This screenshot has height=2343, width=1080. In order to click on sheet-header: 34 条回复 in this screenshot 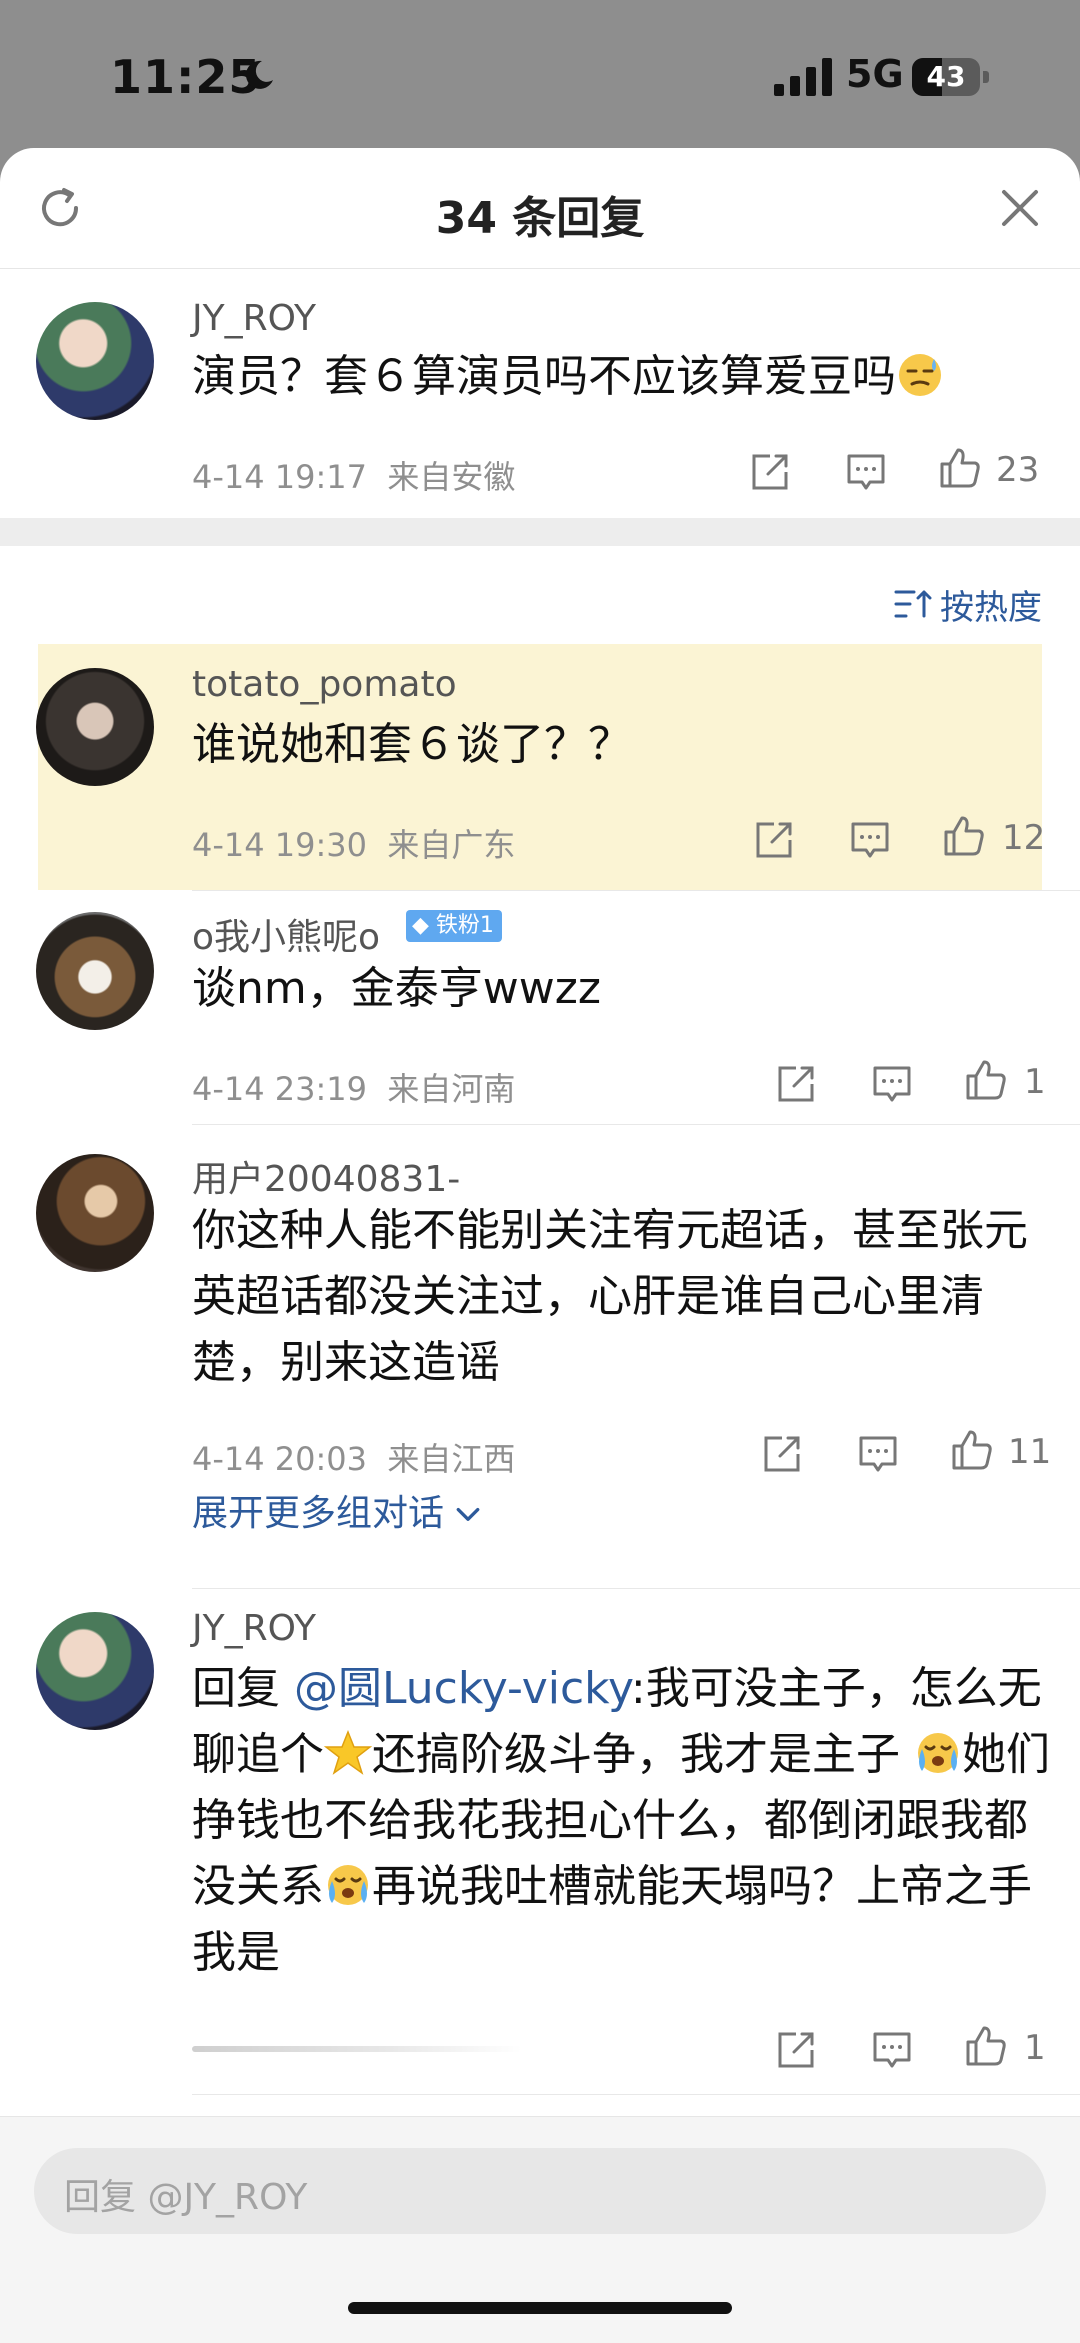, I will do `click(540, 208)`.